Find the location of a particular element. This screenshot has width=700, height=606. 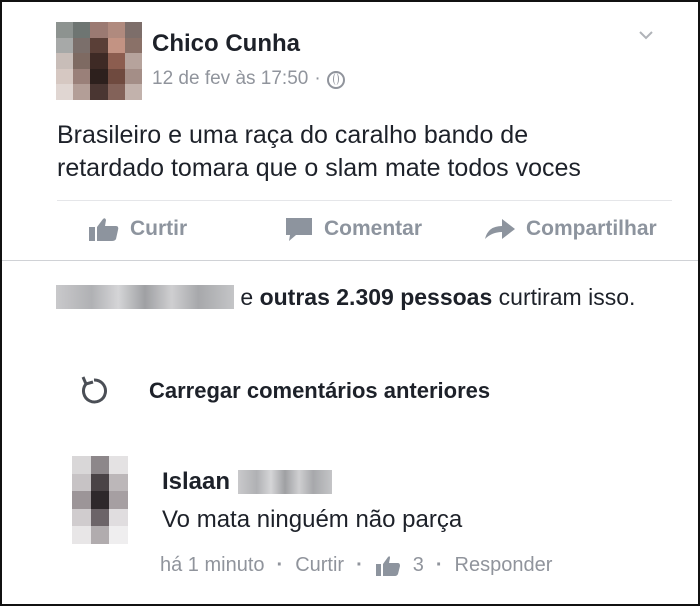

reply-button: Responder is located at coordinates (504, 565).